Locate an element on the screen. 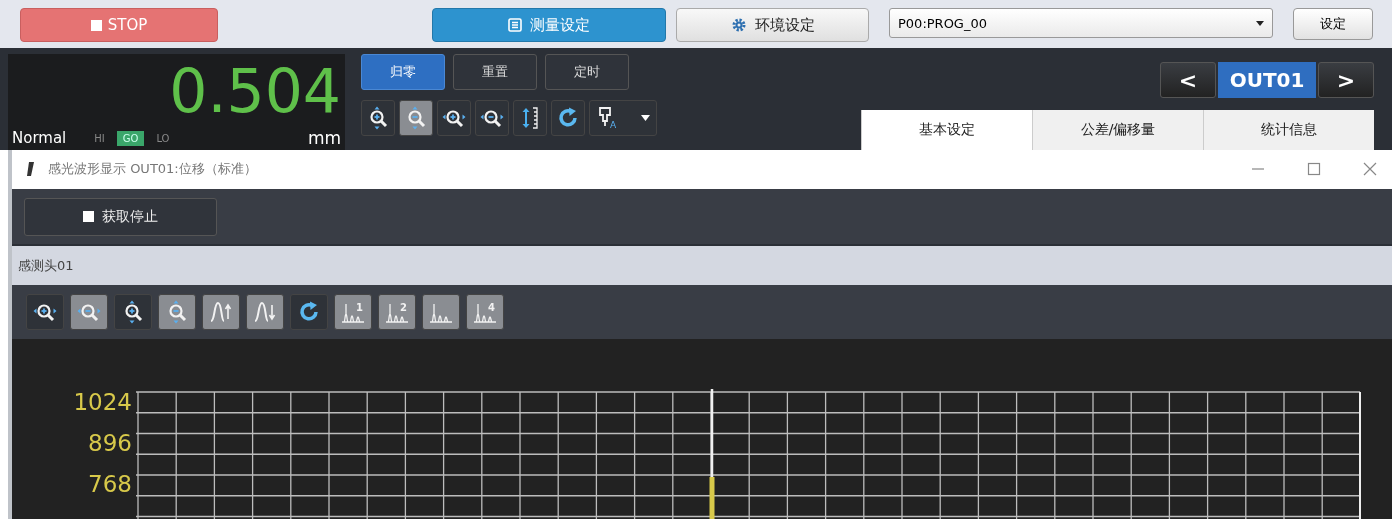  tab: 公差/偏移量 is located at coordinates (1117, 130).